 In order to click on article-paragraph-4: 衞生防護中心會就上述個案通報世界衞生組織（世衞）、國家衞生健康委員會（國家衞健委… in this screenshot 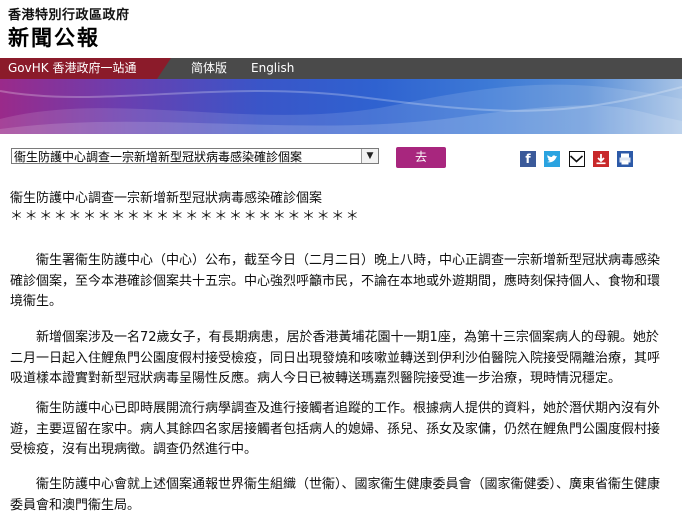, I will do `click(335, 495)`.